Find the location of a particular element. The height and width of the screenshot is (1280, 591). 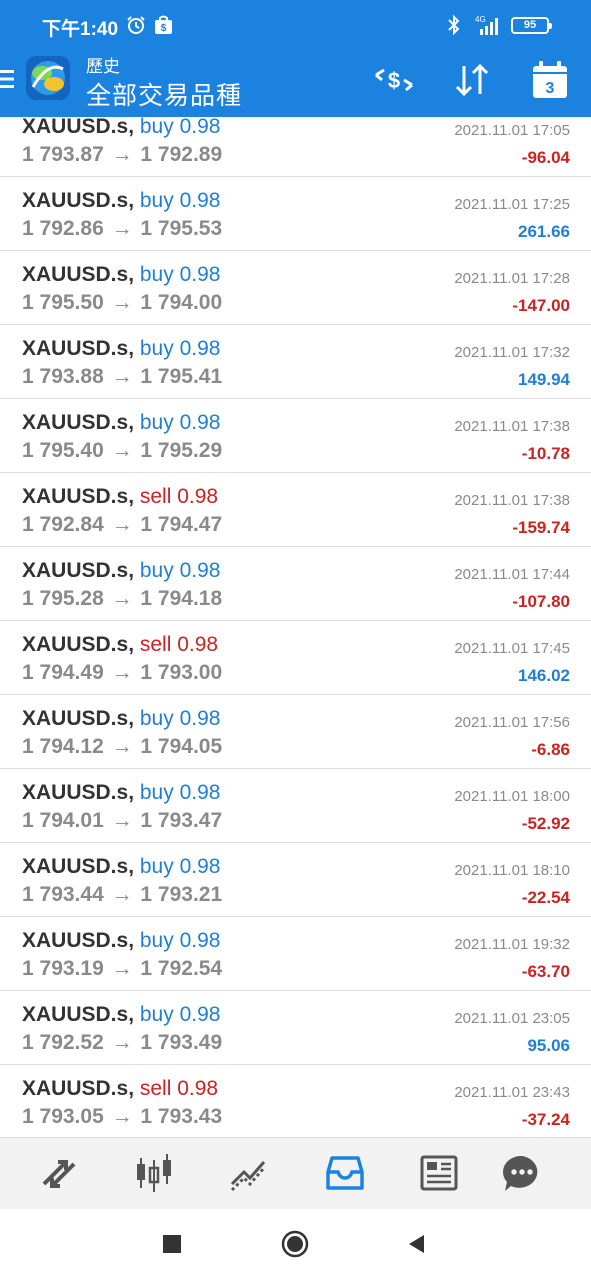

trade-time: 2021.11.01 17:38 is located at coordinates (512, 500).